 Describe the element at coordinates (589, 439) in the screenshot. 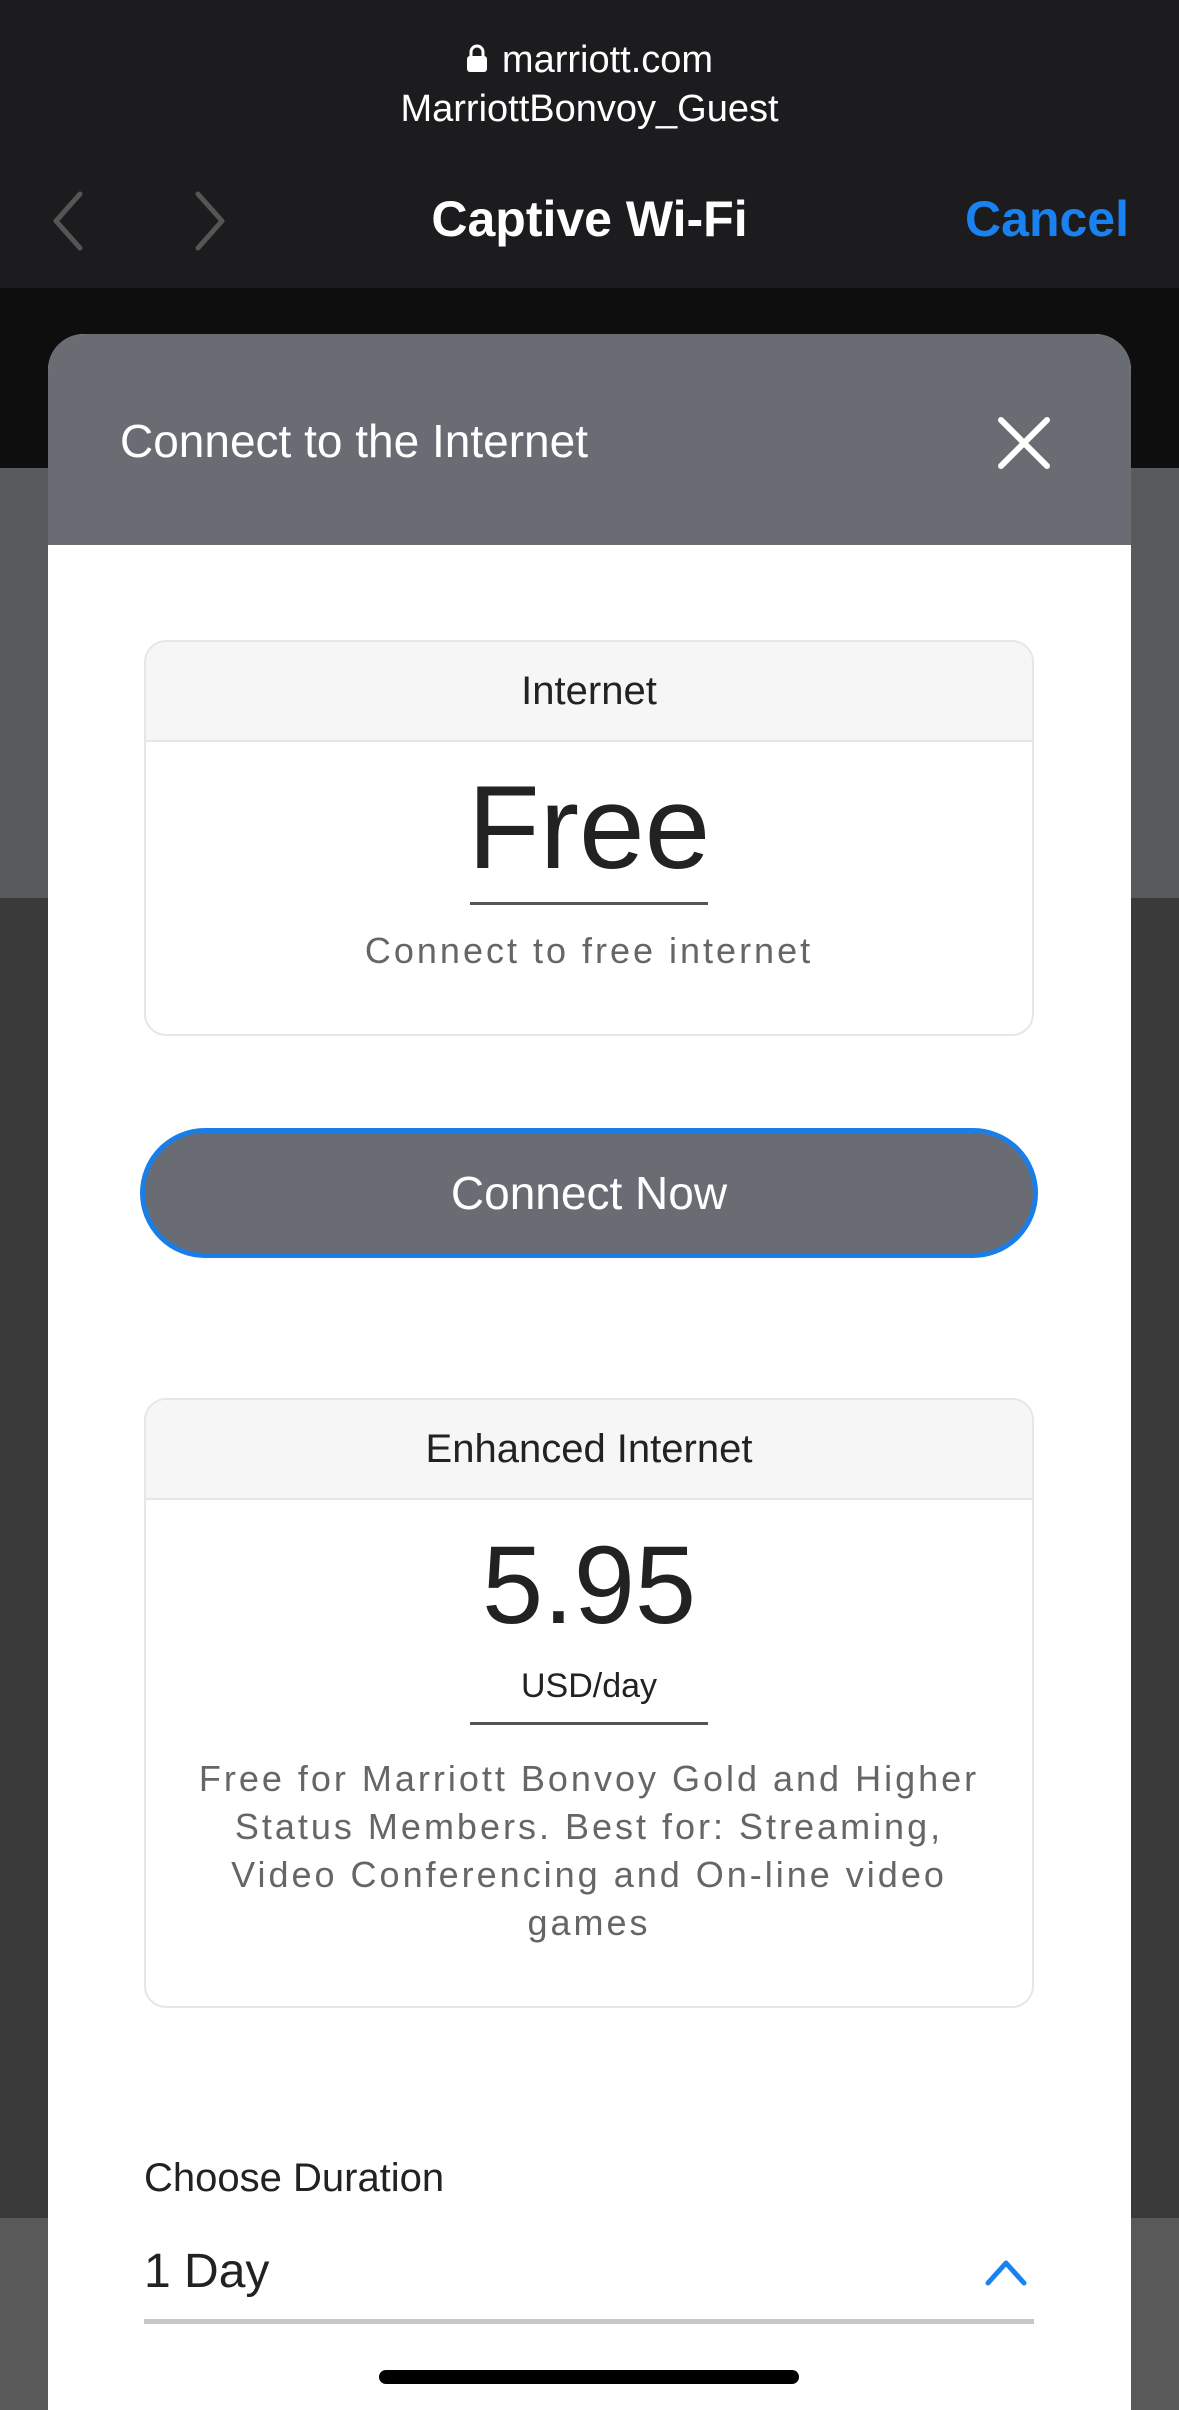

I see `modal-header: Connect to the Internet` at that location.